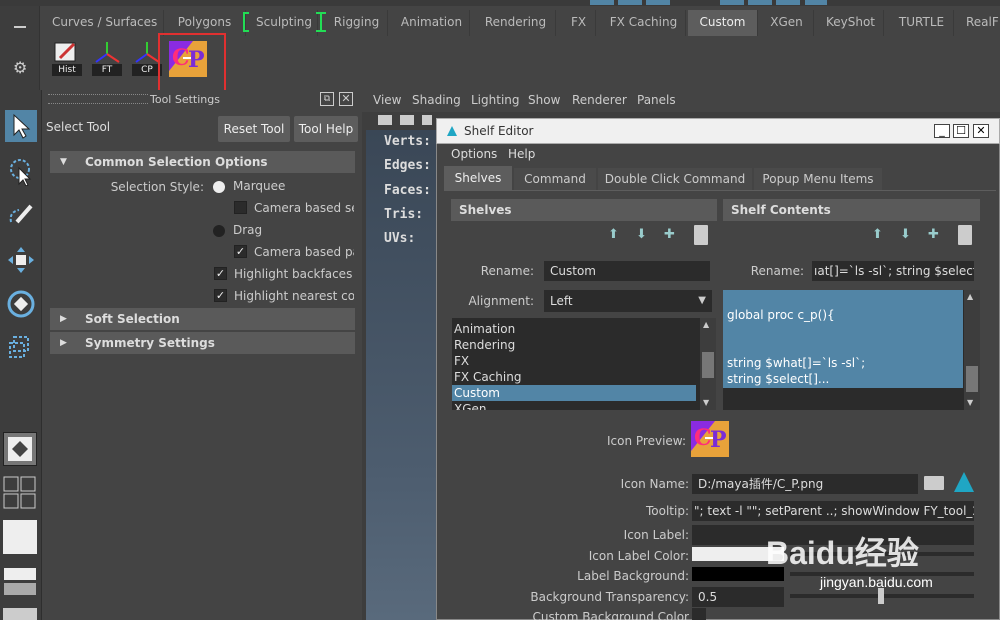 Image resolution: width=1000 pixels, height=620 pixels. Describe the element at coordinates (427, 120) in the screenshot. I see `bookmark-icon` at that location.